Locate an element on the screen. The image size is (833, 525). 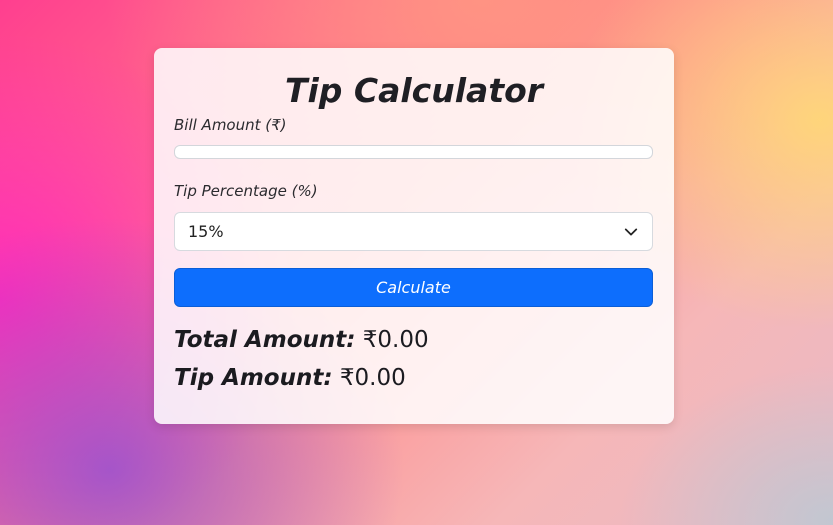
bill-amount-input is located at coordinates (413, 152).